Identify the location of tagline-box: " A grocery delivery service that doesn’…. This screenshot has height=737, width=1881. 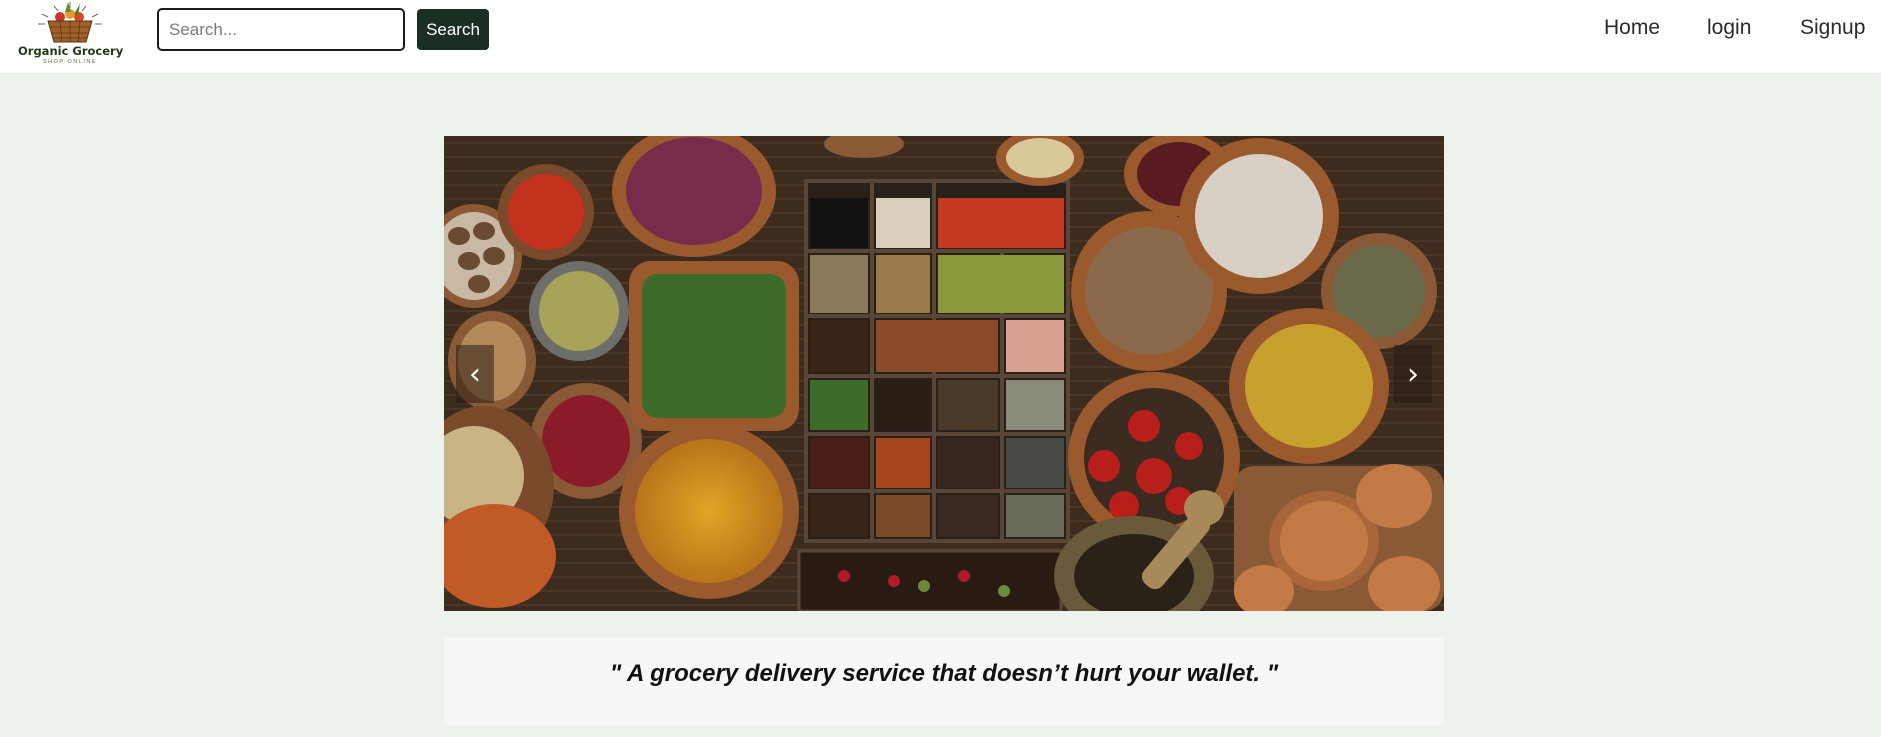
(944, 681).